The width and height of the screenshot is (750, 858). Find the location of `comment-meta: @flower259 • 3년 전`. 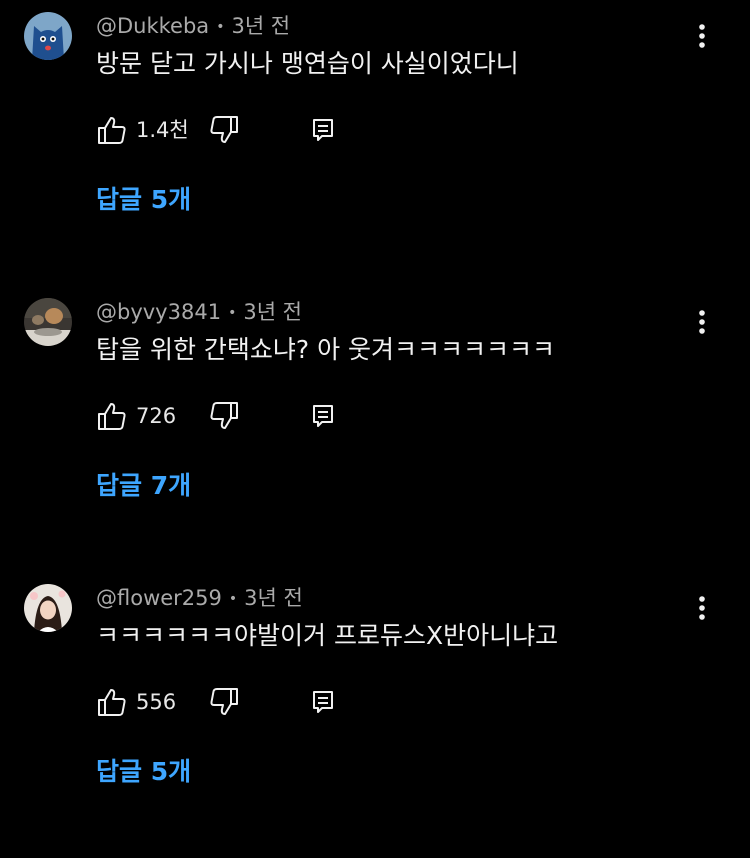

comment-meta: @flower259 • 3년 전 is located at coordinates (199, 598).